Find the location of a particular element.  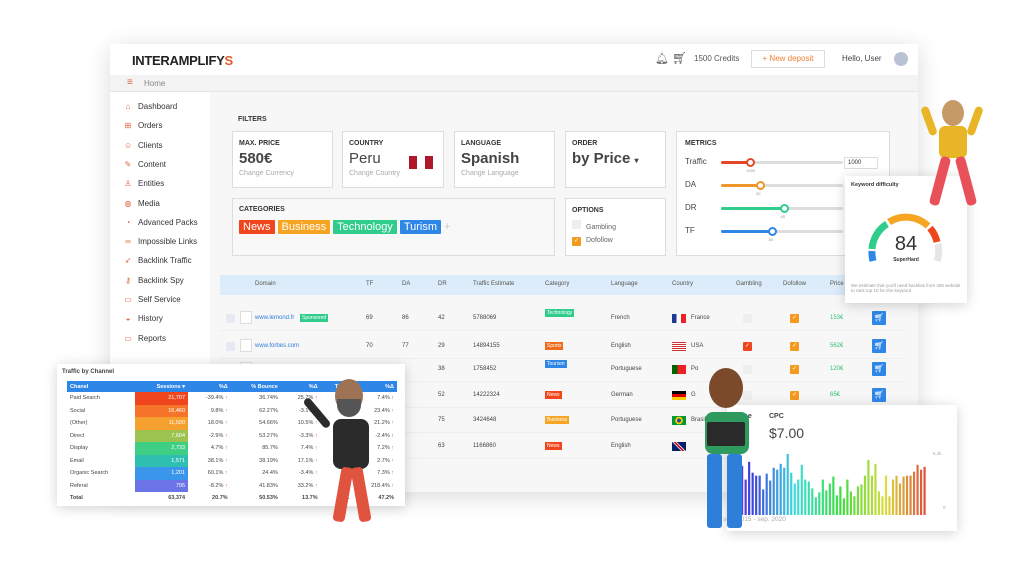

gambling-checkbox is located at coordinates (747, 318).